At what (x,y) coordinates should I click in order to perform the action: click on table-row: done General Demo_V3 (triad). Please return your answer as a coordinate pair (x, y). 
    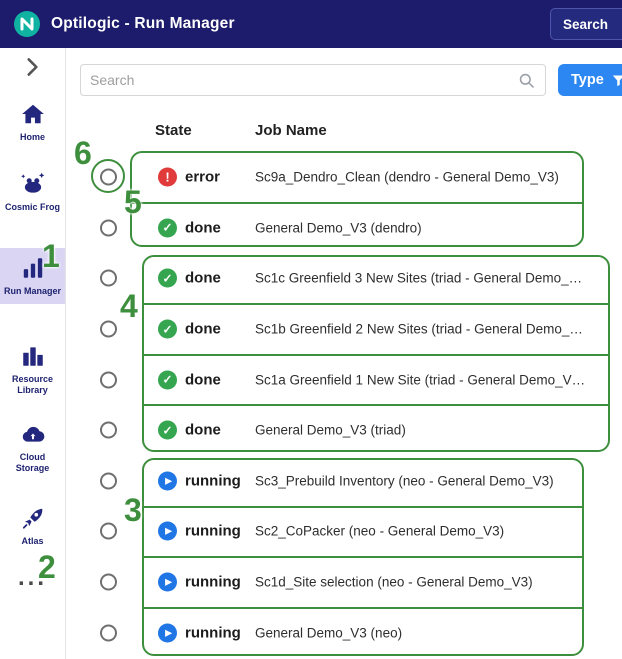
    Looking at the image, I should click on (344, 430).